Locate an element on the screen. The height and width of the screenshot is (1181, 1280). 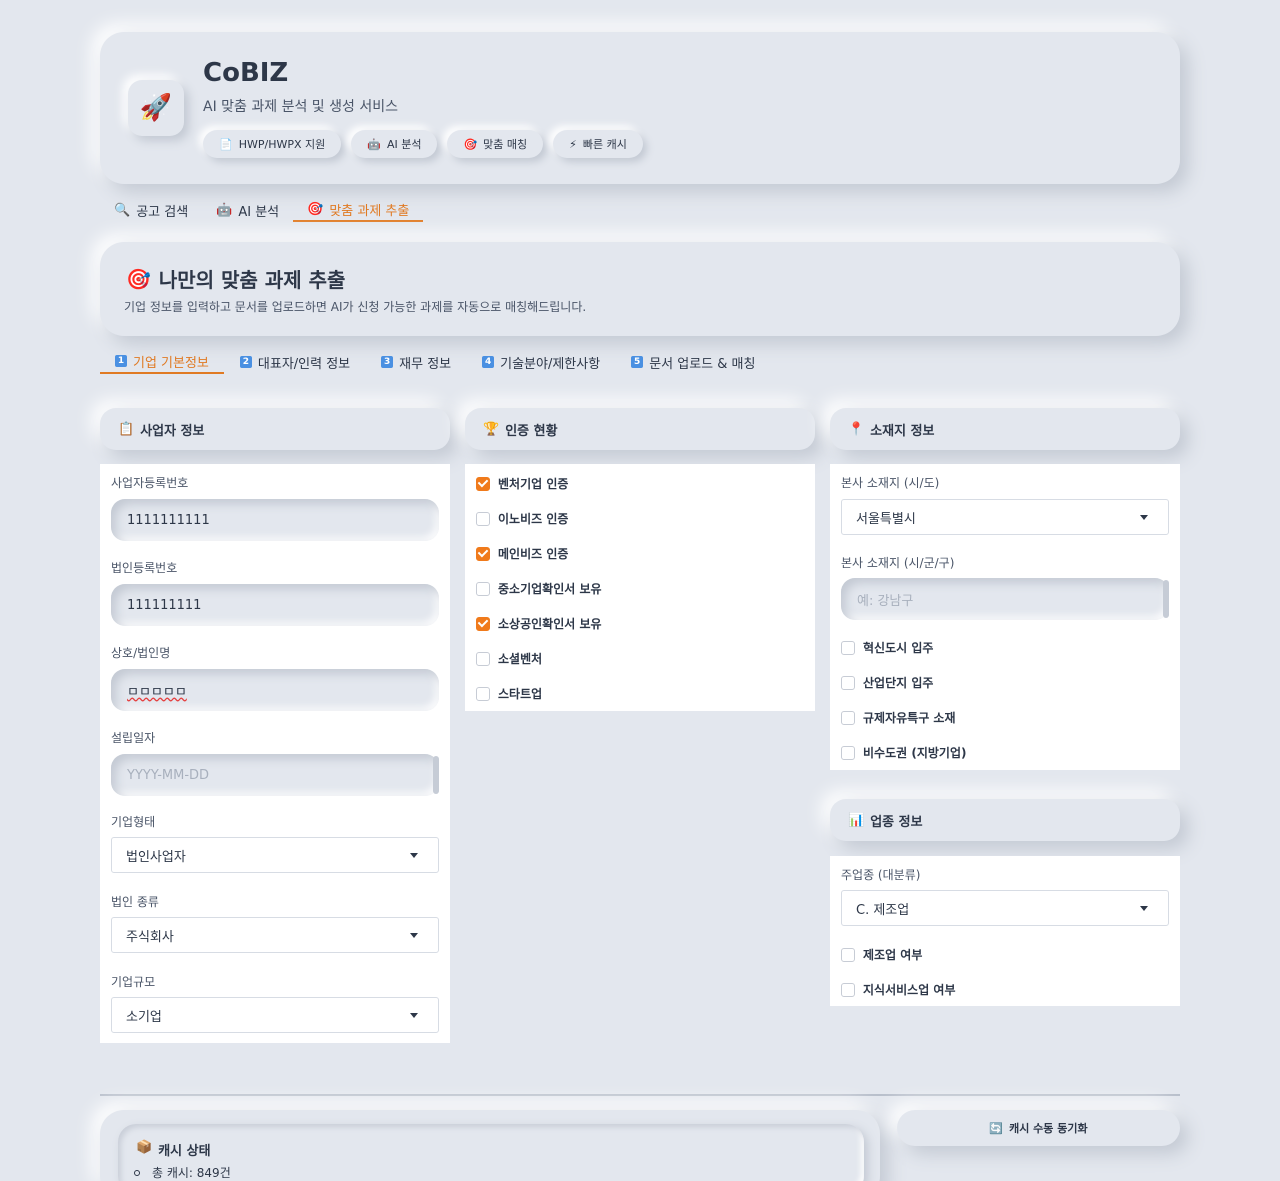
checkbox-label: 소셜벤처 is located at coordinates (520, 659).